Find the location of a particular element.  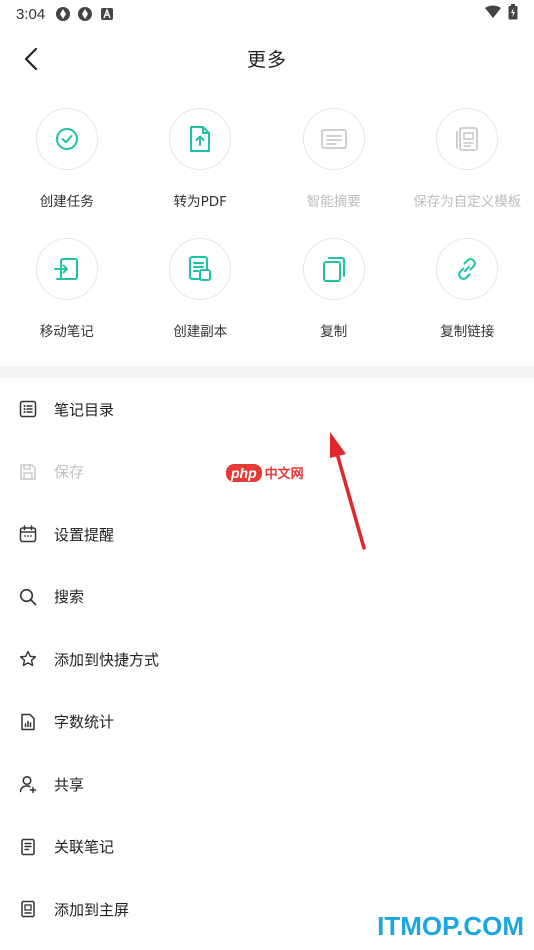

menu-item-label: 共享 is located at coordinates (69, 784).